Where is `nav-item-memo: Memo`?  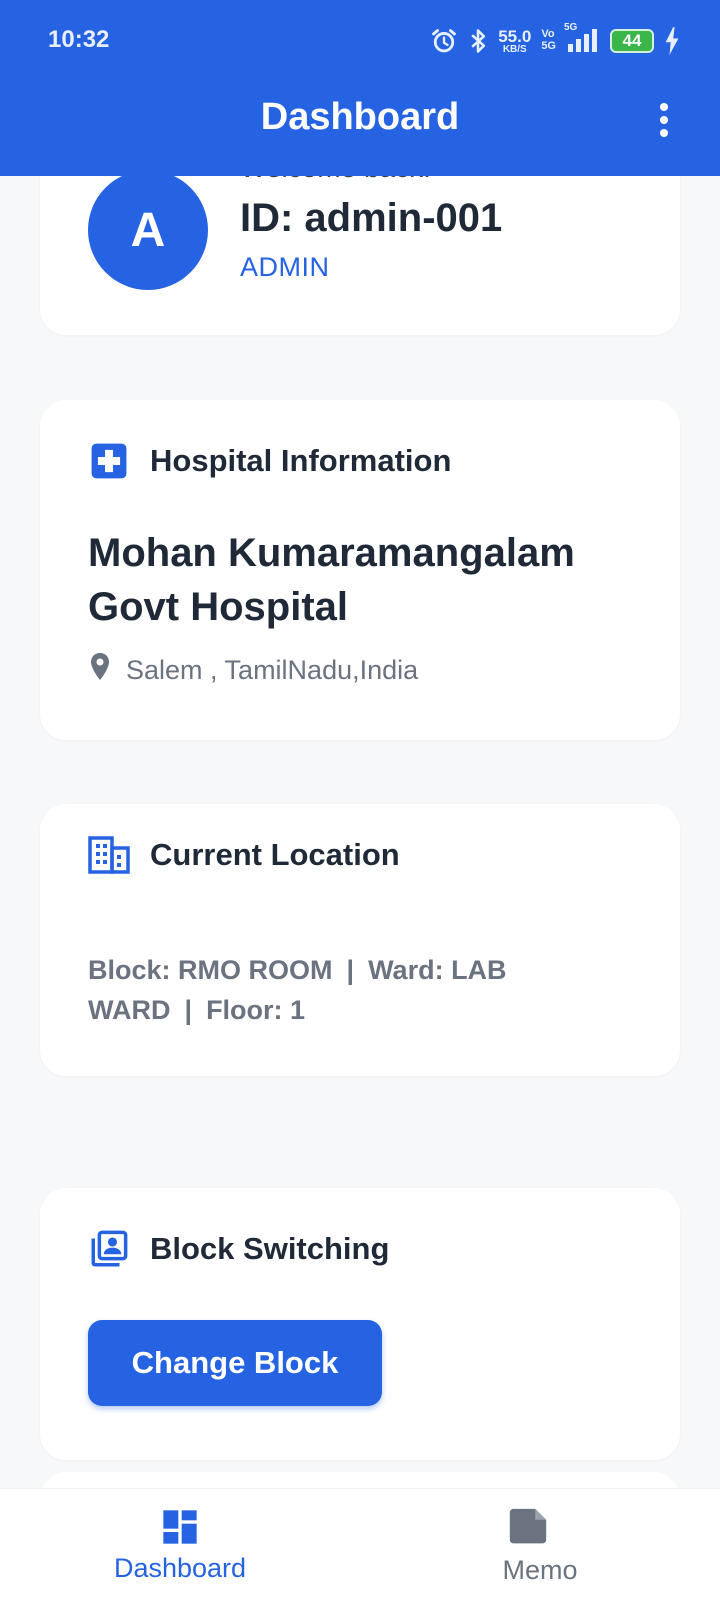 nav-item-memo: Memo is located at coordinates (540, 1546).